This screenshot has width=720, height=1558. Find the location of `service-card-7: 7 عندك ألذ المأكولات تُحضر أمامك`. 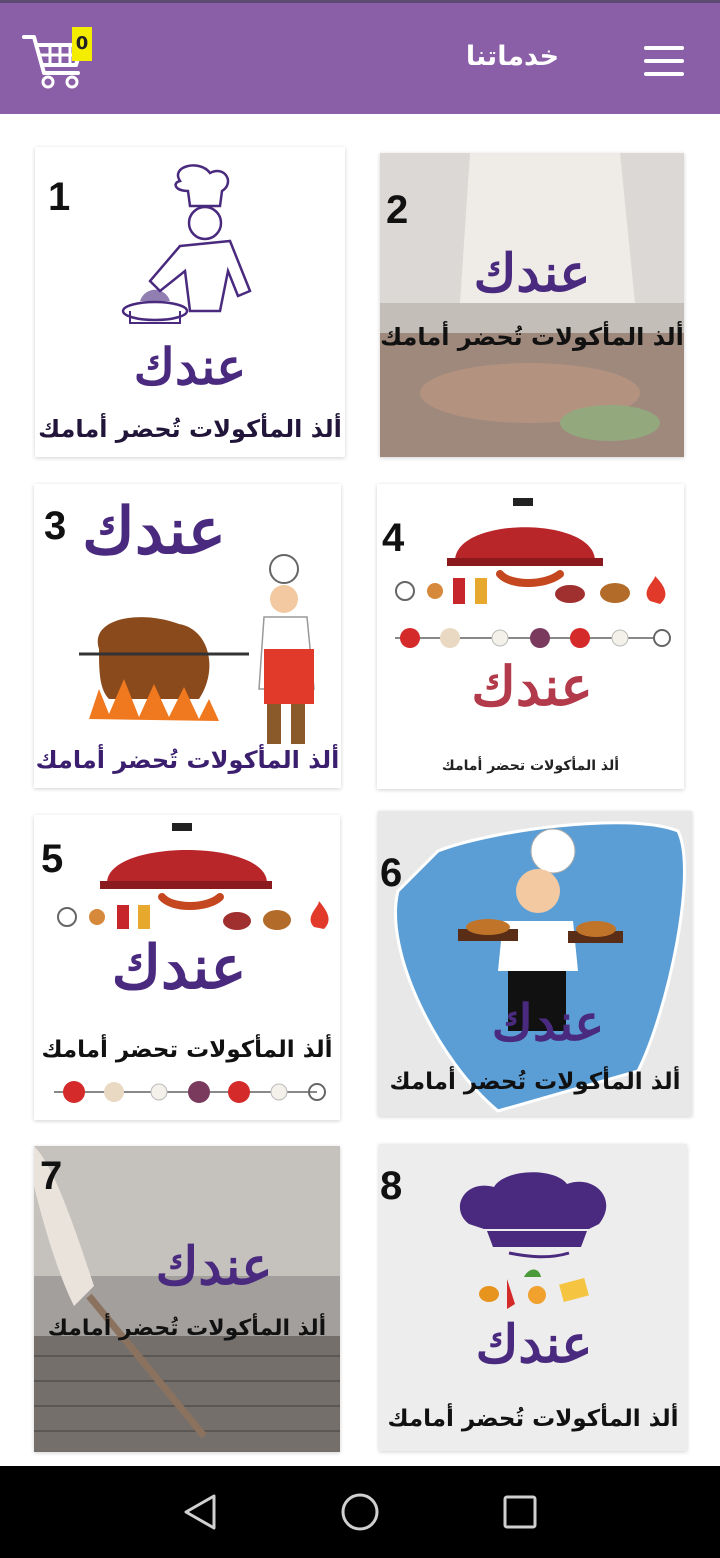

service-card-7: 7 عندك ألذ المأكولات تُحضر أمامك is located at coordinates (187, 1299).